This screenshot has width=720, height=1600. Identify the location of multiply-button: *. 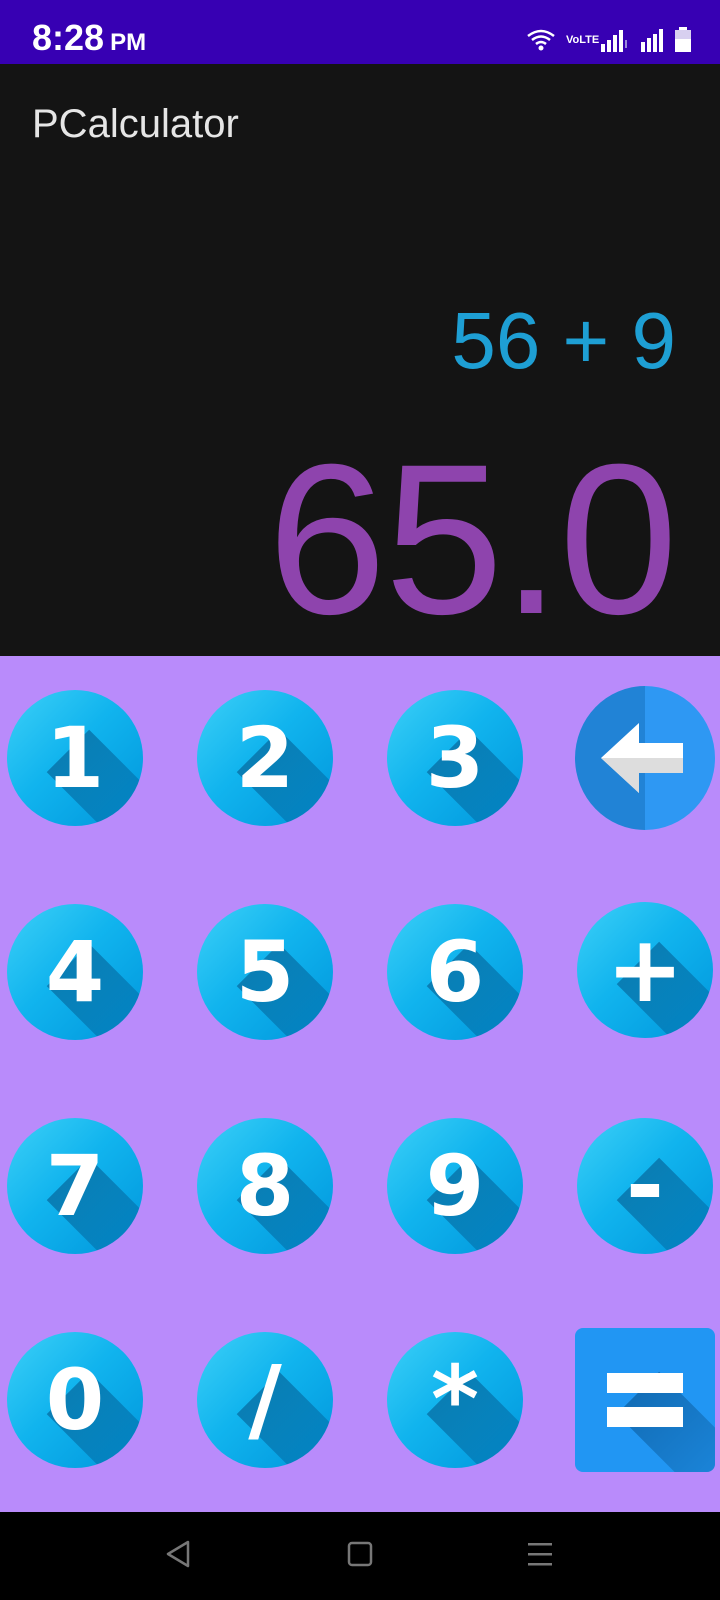
(455, 1400).